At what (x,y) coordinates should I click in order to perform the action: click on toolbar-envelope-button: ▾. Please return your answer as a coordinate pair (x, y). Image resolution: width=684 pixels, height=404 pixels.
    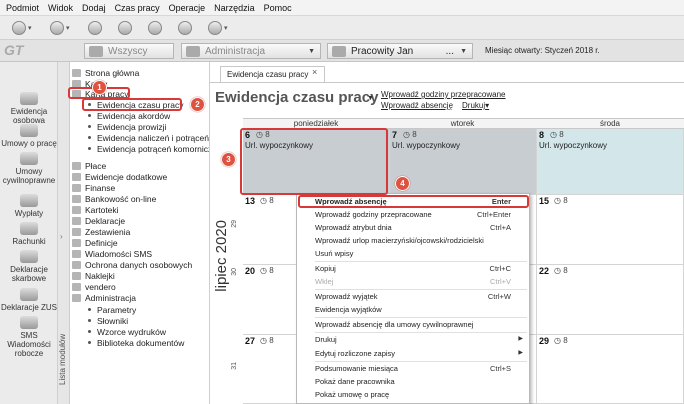
    Looking at the image, I should click on (25, 28).